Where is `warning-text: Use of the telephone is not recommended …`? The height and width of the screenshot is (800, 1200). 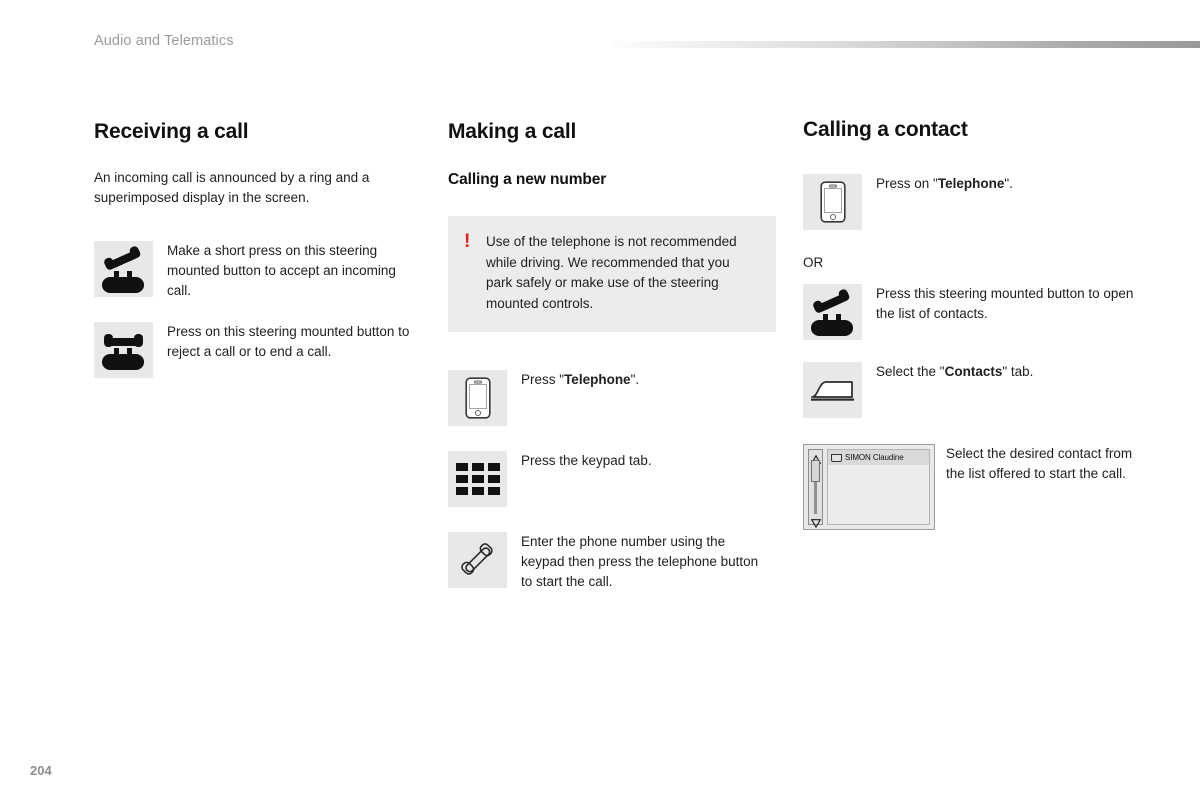 warning-text: Use of the telephone is not recommended … is located at coordinates (611, 272).